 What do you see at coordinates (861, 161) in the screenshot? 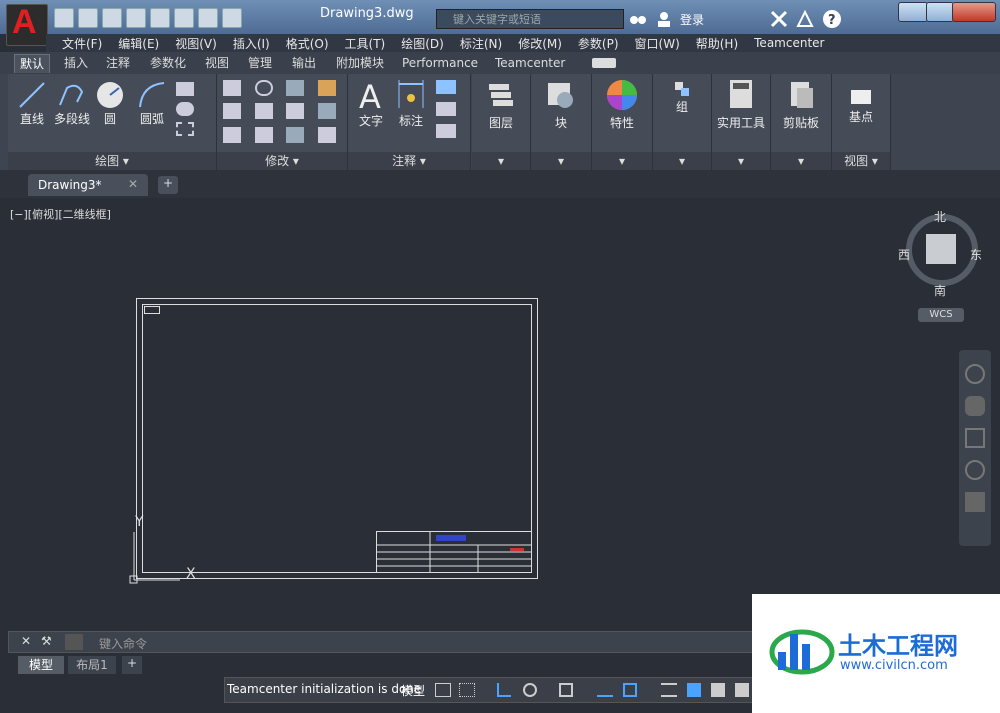
I see `view-panel-label: 视图 ▾` at bounding box center [861, 161].